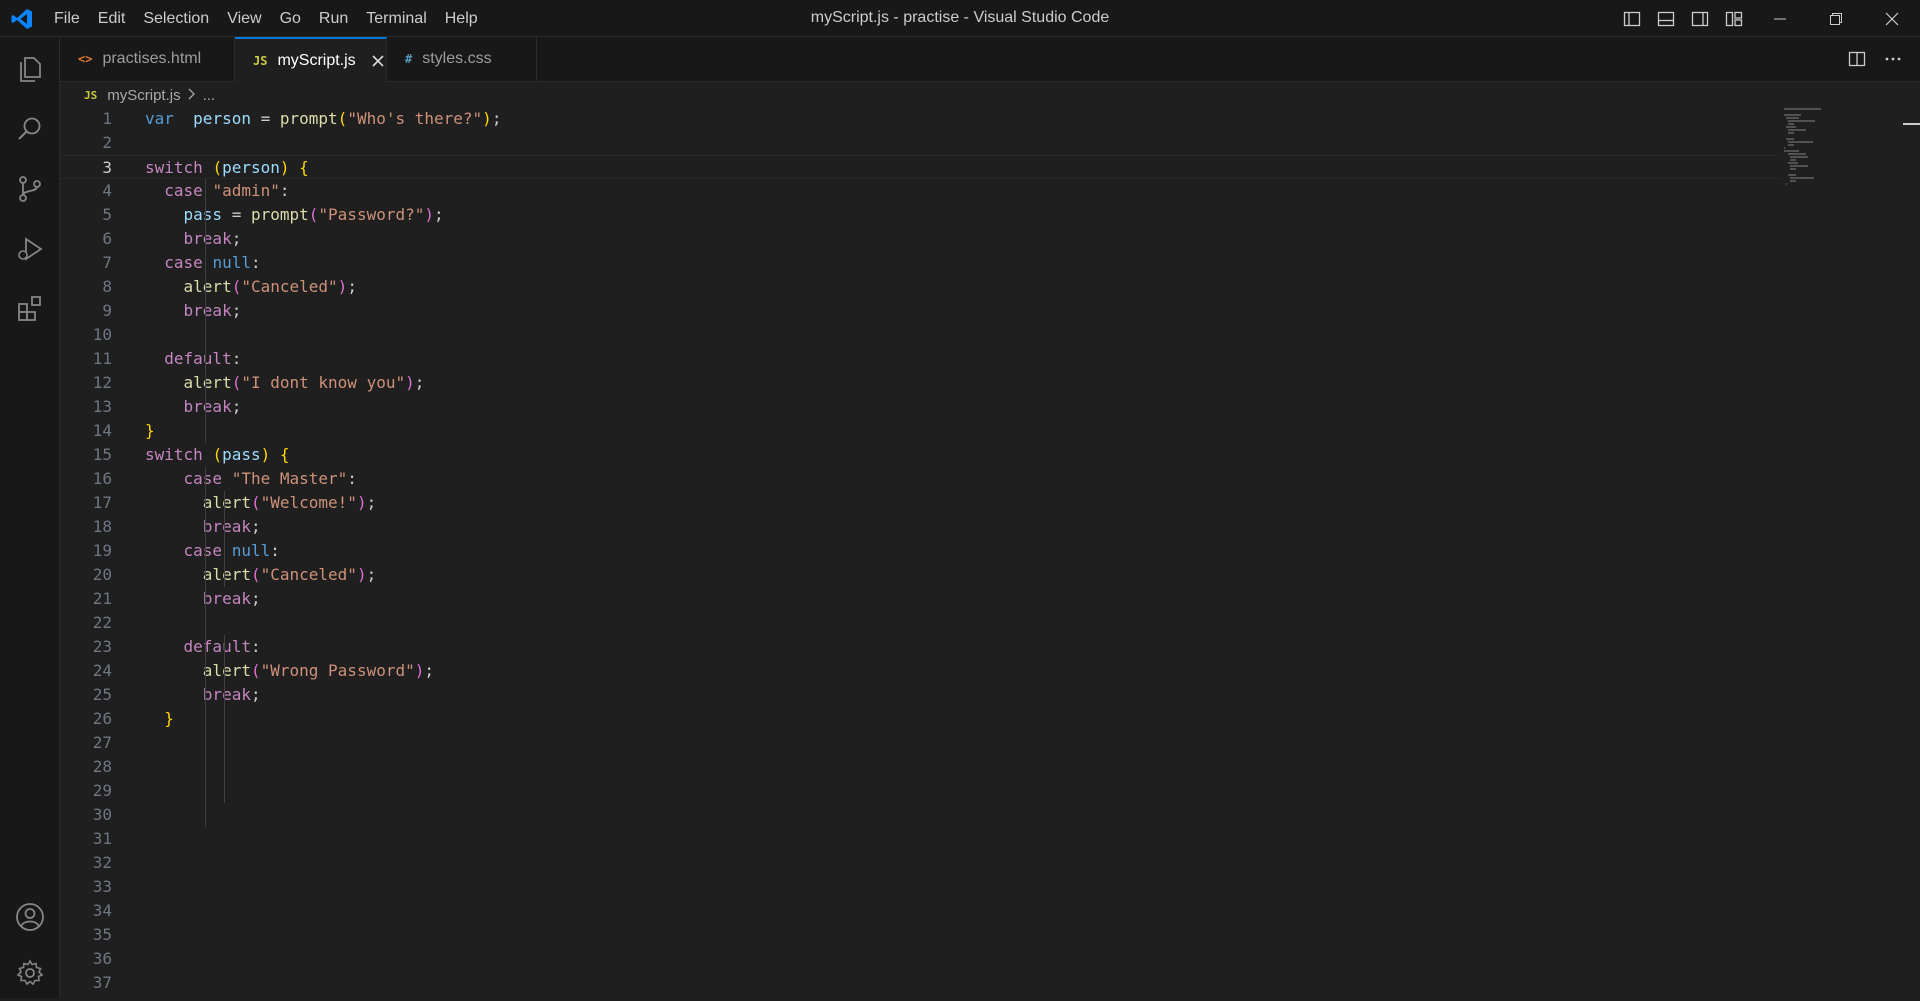 This screenshot has width=1920, height=1001. What do you see at coordinates (102, 910) in the screenshot?
I see `line-number: 34` at bounding box center [102, 910].